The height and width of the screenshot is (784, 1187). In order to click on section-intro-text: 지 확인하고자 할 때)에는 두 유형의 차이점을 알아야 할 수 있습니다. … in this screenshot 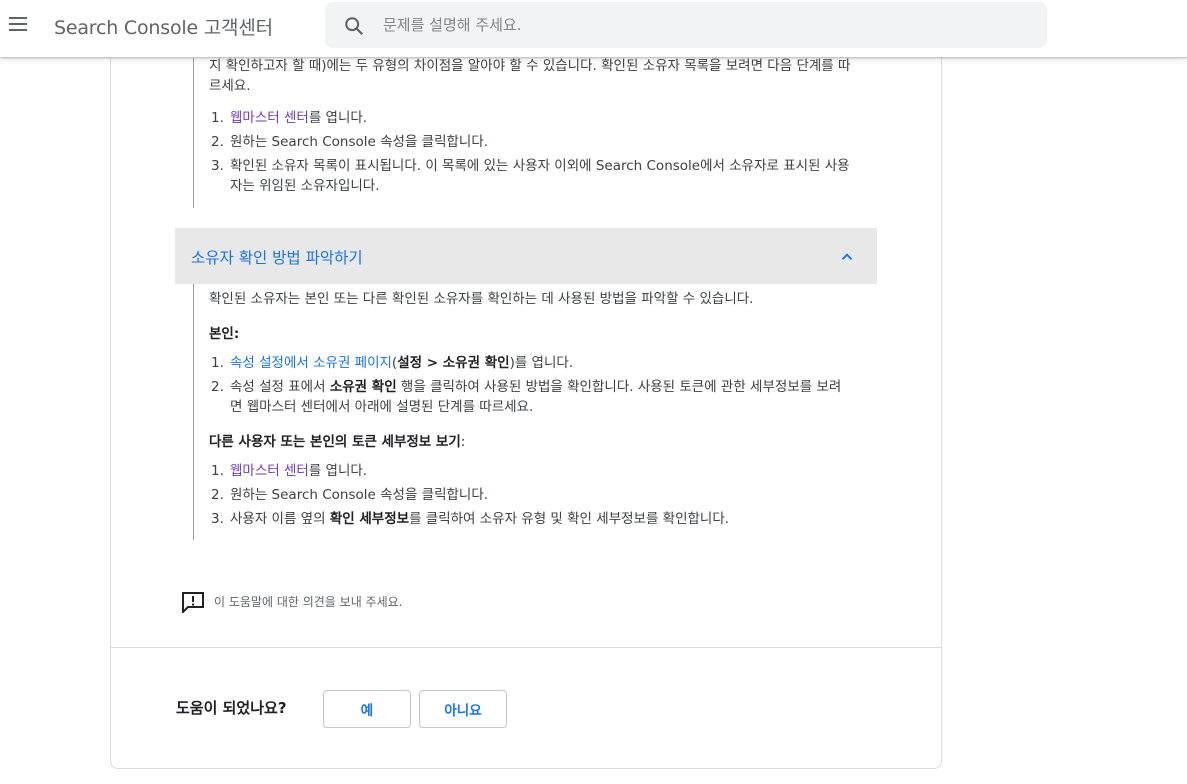, I will do `click(530, 76)`.